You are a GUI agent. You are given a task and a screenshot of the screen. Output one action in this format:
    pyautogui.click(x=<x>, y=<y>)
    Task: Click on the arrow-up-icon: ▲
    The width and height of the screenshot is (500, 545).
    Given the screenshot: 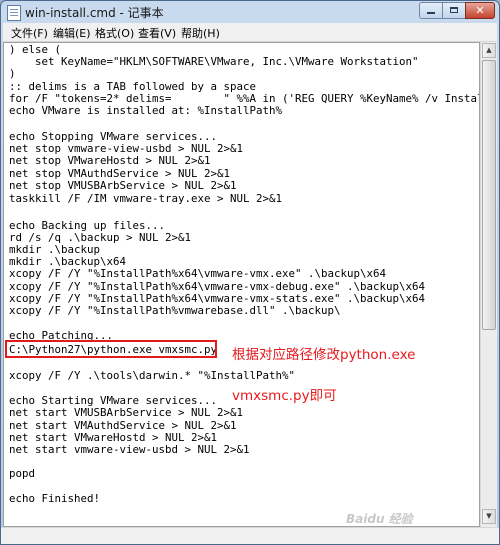 What is the action you would take?
    pyautogui.click(x=489, y=50)
    